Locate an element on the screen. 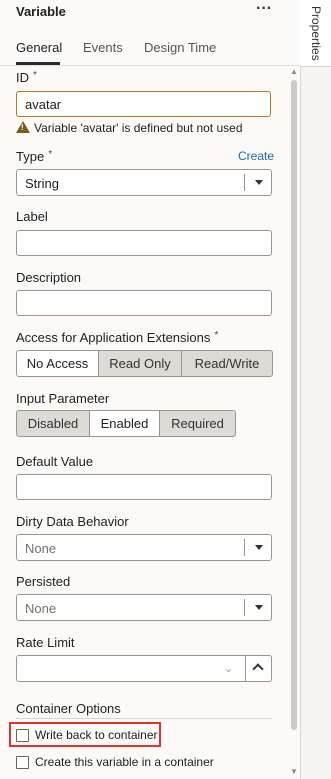 The height and width of the screenshot is (779, 331). warning-icon is located at coordinates (23, 127).